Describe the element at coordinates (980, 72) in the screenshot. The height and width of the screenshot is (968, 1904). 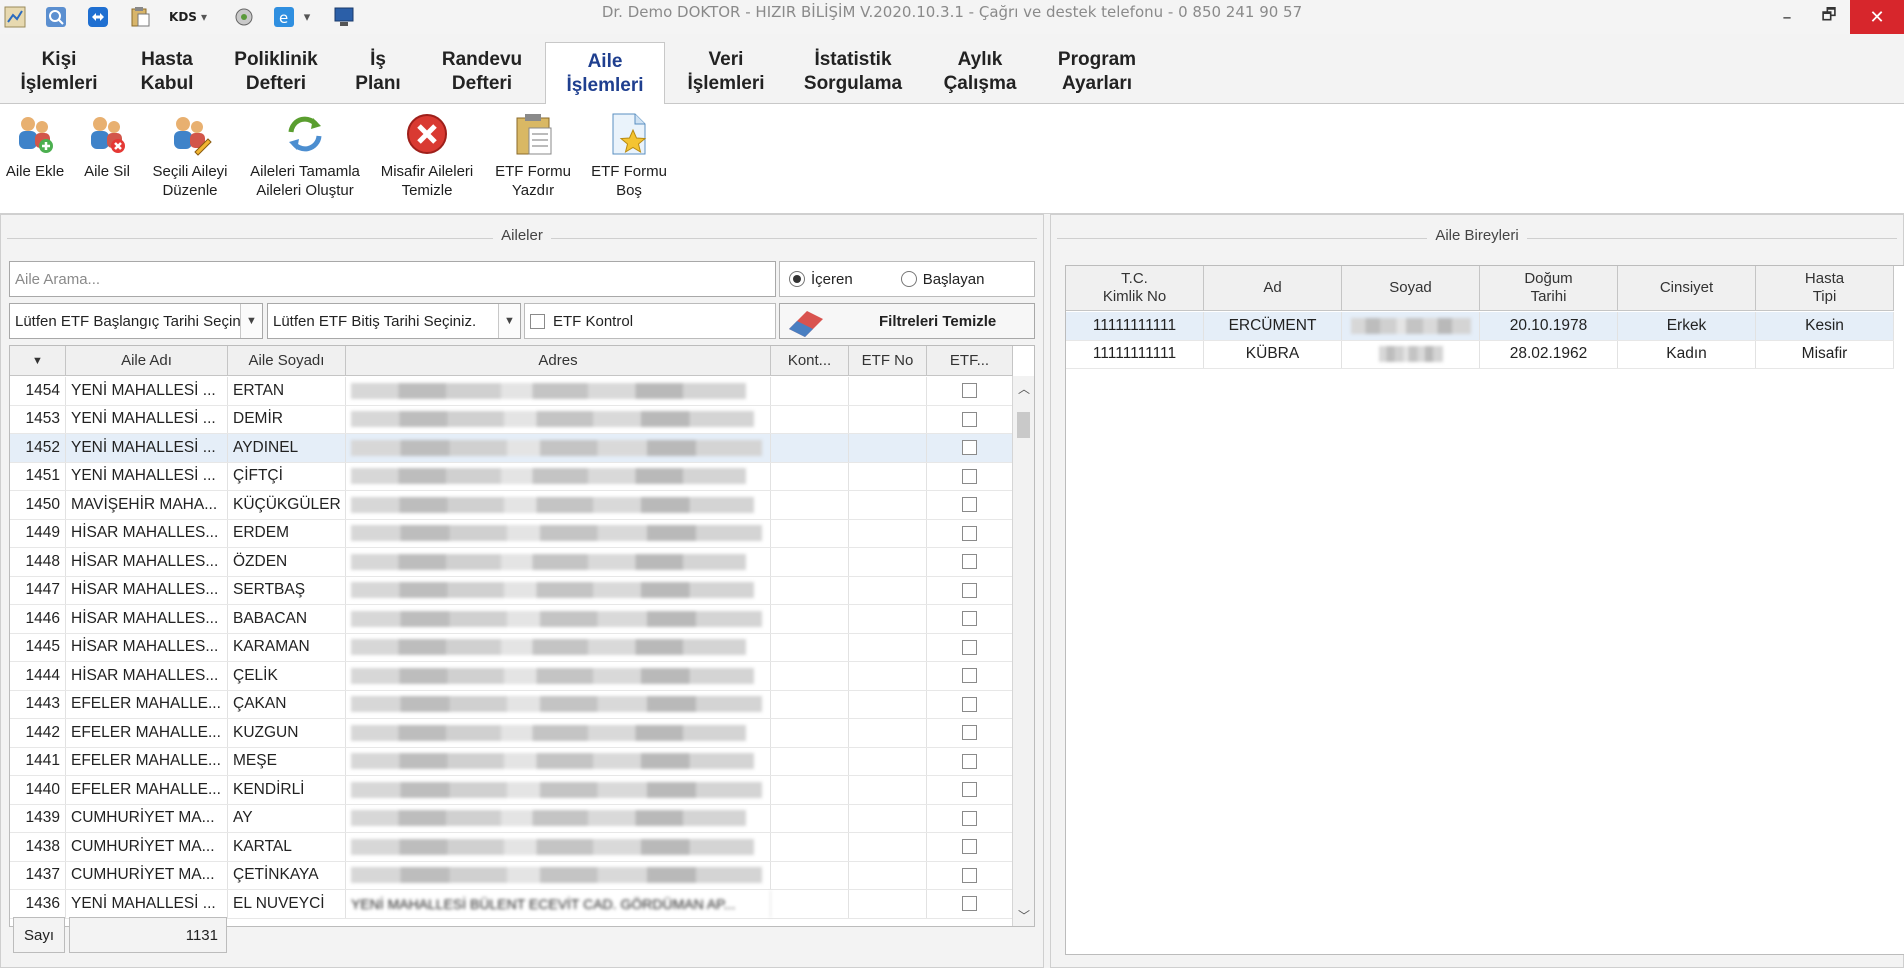
I see `tab-aylik-calisma: Aylık Çalışma` at that location.